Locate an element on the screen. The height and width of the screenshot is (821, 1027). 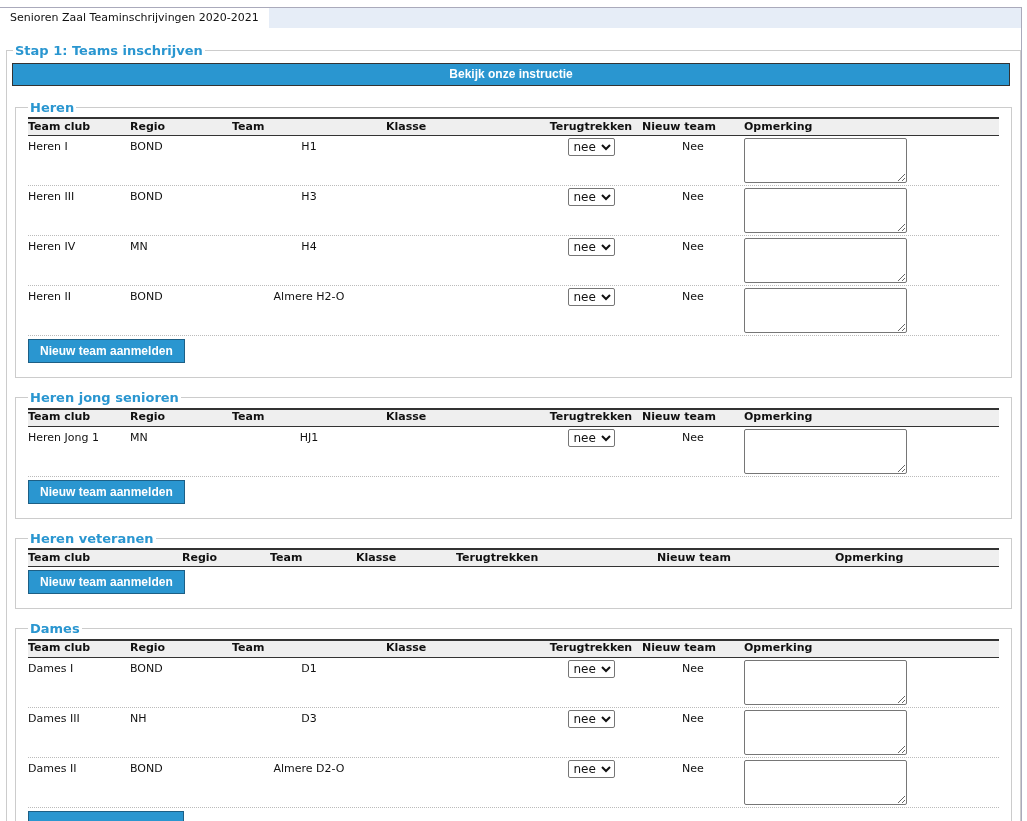
step-title: Stap 1: Teams inschrijven is located at coordinates (109, 51).